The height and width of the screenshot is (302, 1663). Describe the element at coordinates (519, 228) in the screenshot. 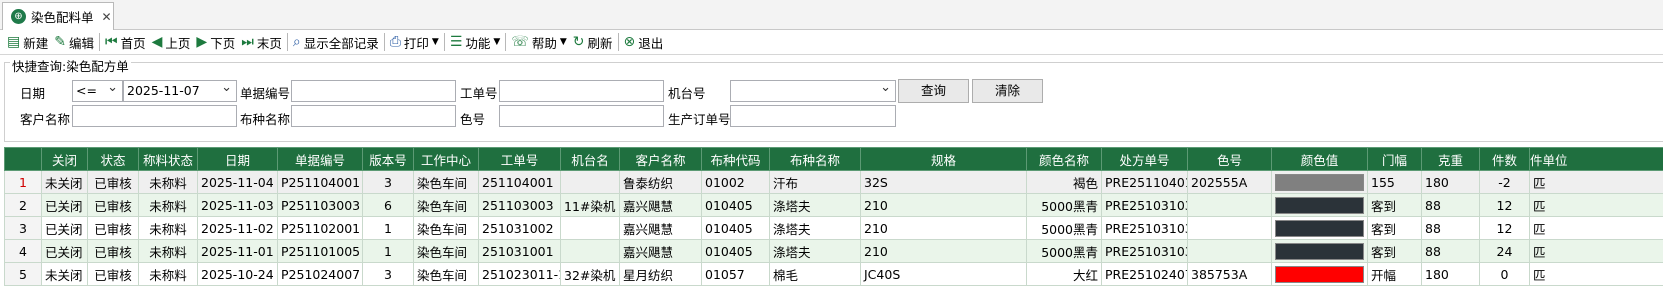

I see `work-no-cell: 251031002` at that location.